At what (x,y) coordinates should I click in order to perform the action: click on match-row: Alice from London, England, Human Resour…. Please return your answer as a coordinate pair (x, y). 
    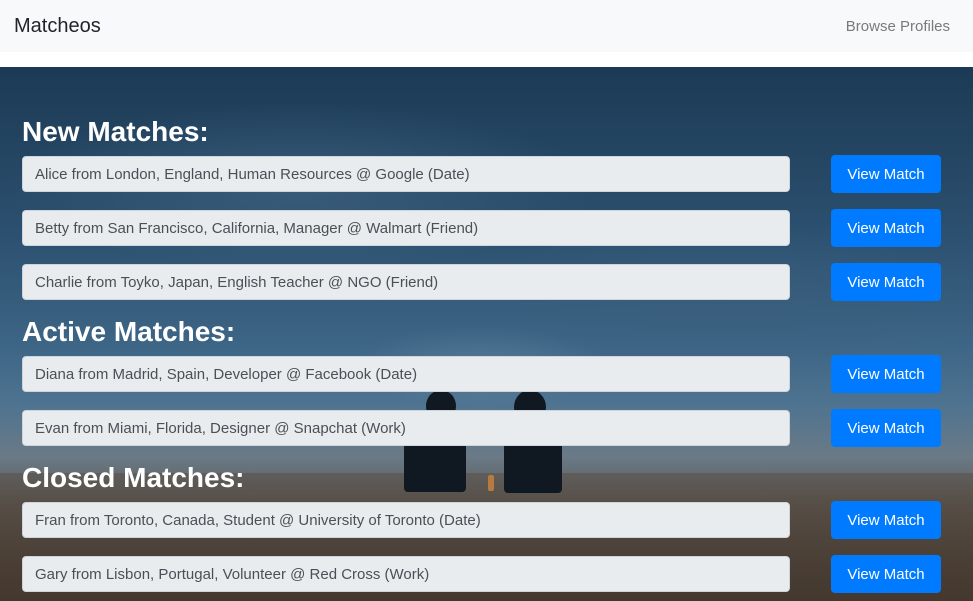
    Looking at the image, I should click on (481, 174).